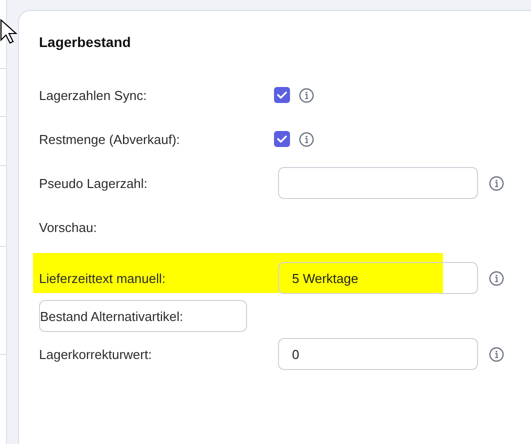 The height and width of the screenshot is (444, 531). I want to click on section-title: Lagerbestand, so click(85, 42).